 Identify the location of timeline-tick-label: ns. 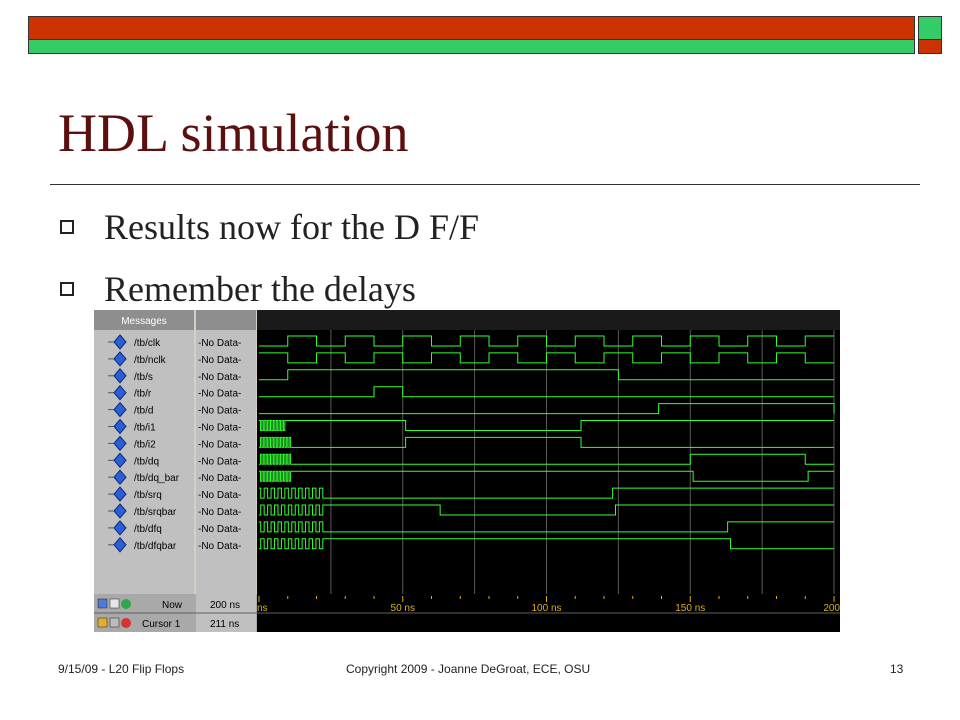
(262, 608).